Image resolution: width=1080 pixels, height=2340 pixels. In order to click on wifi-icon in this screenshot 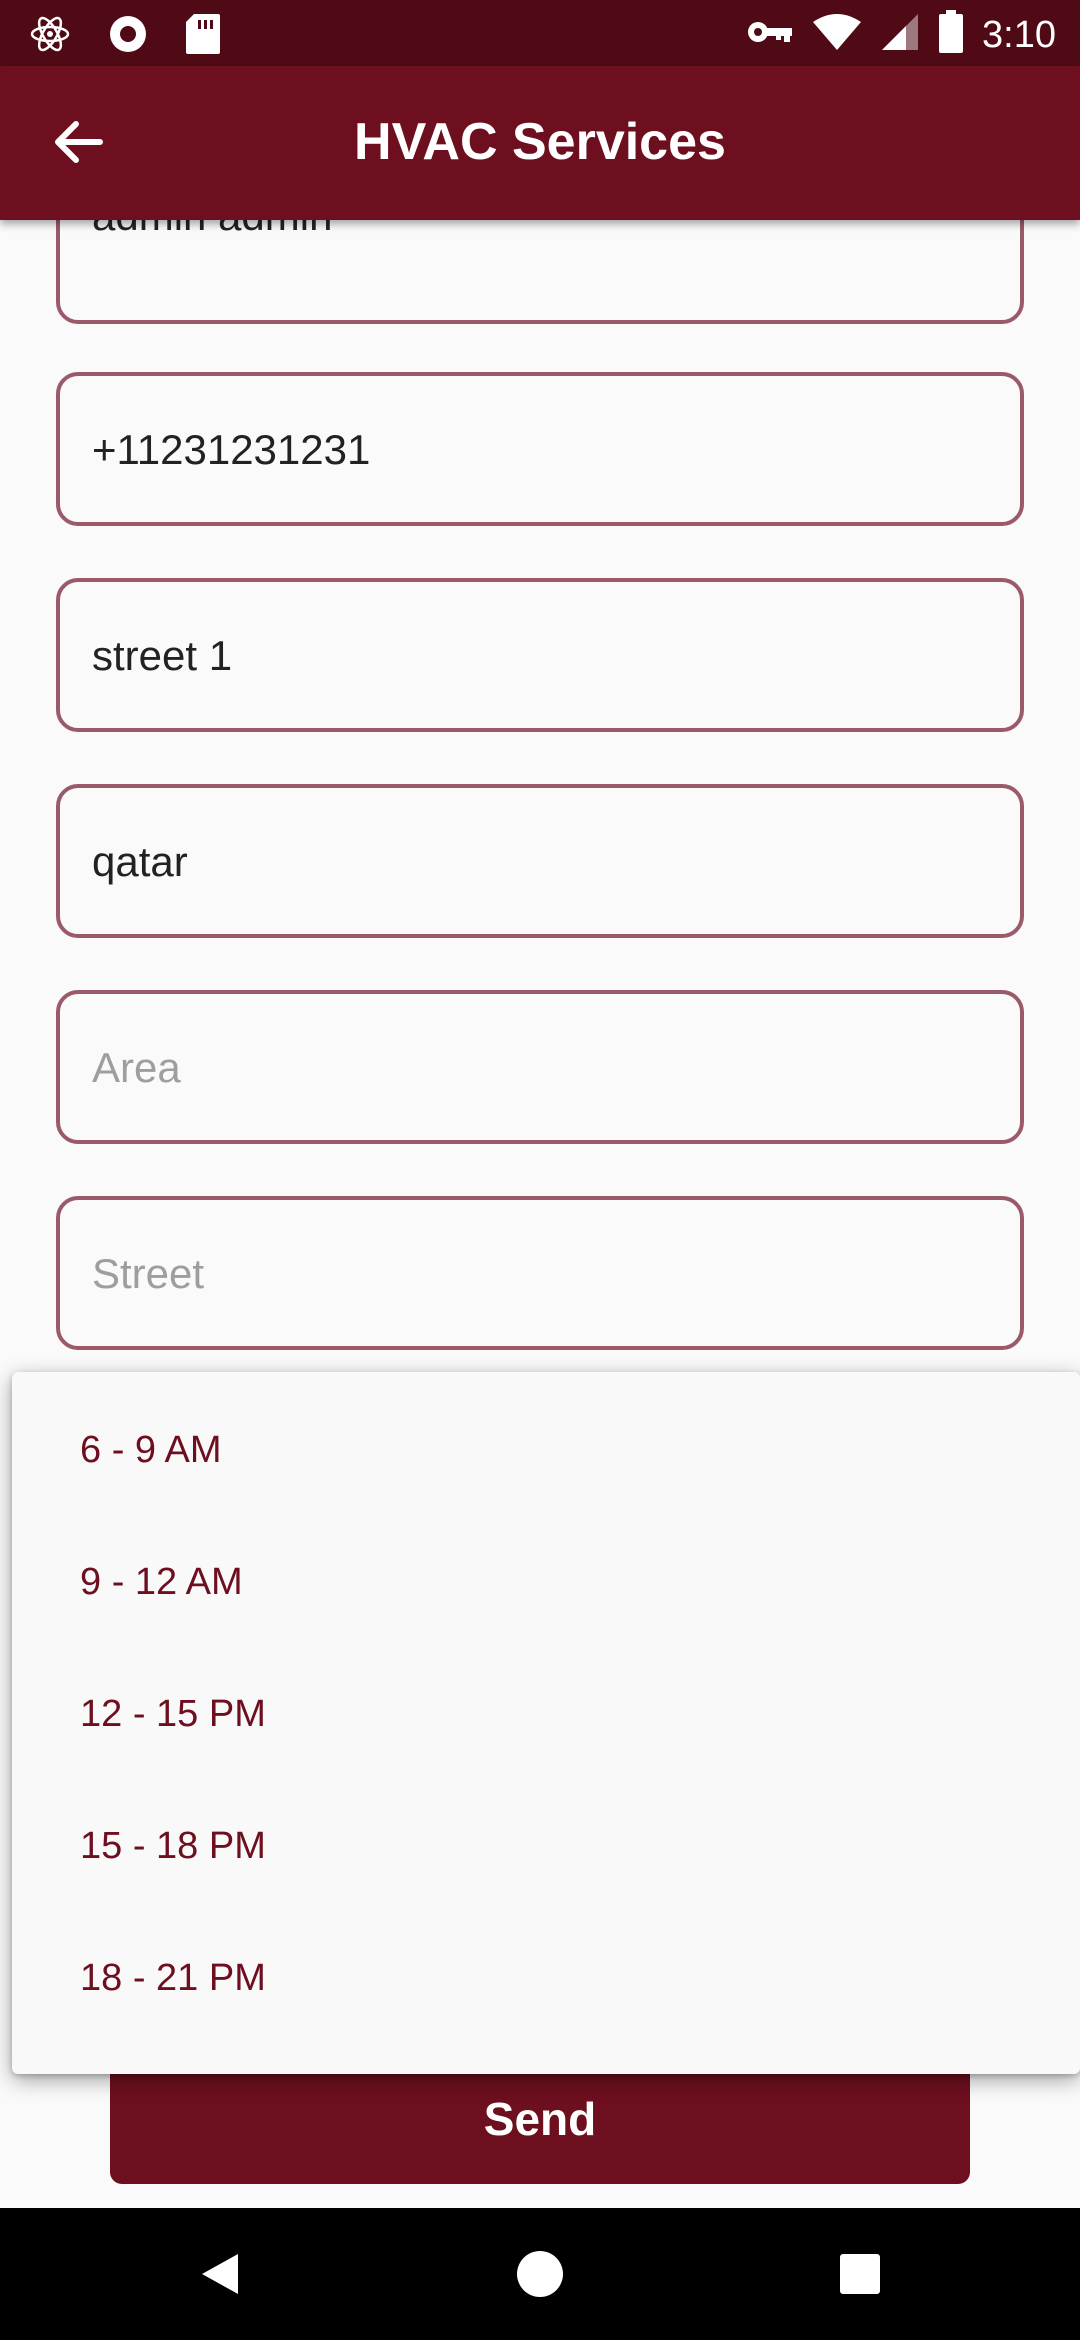, I will do `click(837, 34)`.